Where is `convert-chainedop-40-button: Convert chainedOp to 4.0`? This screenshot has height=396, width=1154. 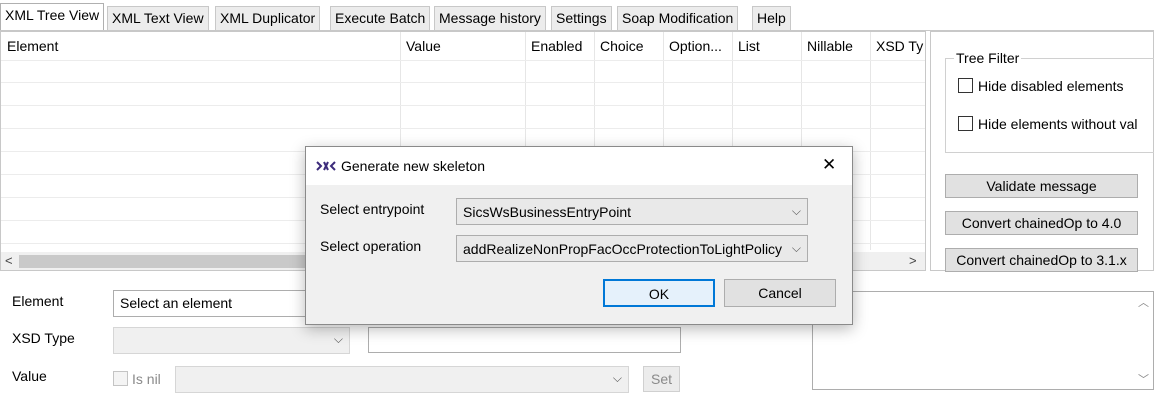
convert-chainedop-40-button: Convert chainedOp to 4.0 is located at coordinates (1041, 223).